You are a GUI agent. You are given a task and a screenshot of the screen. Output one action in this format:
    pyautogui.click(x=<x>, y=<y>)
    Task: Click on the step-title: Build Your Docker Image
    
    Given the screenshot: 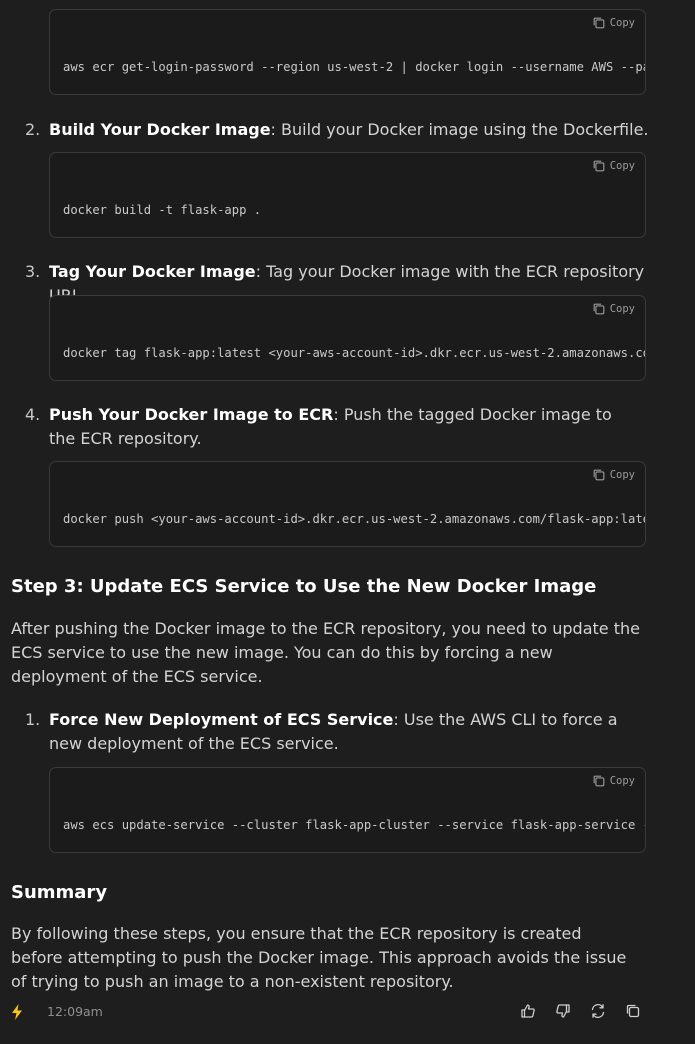 What is the action you would take?
    pyautogui.click(x=160, y=129)
    